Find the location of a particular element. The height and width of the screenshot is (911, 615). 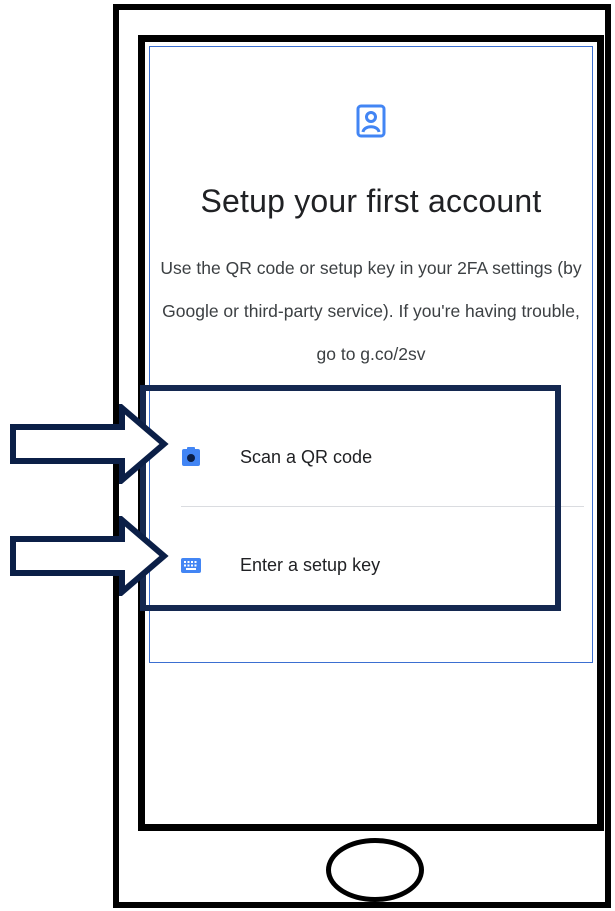

account-box-icon is located at coordinates (371, 121).